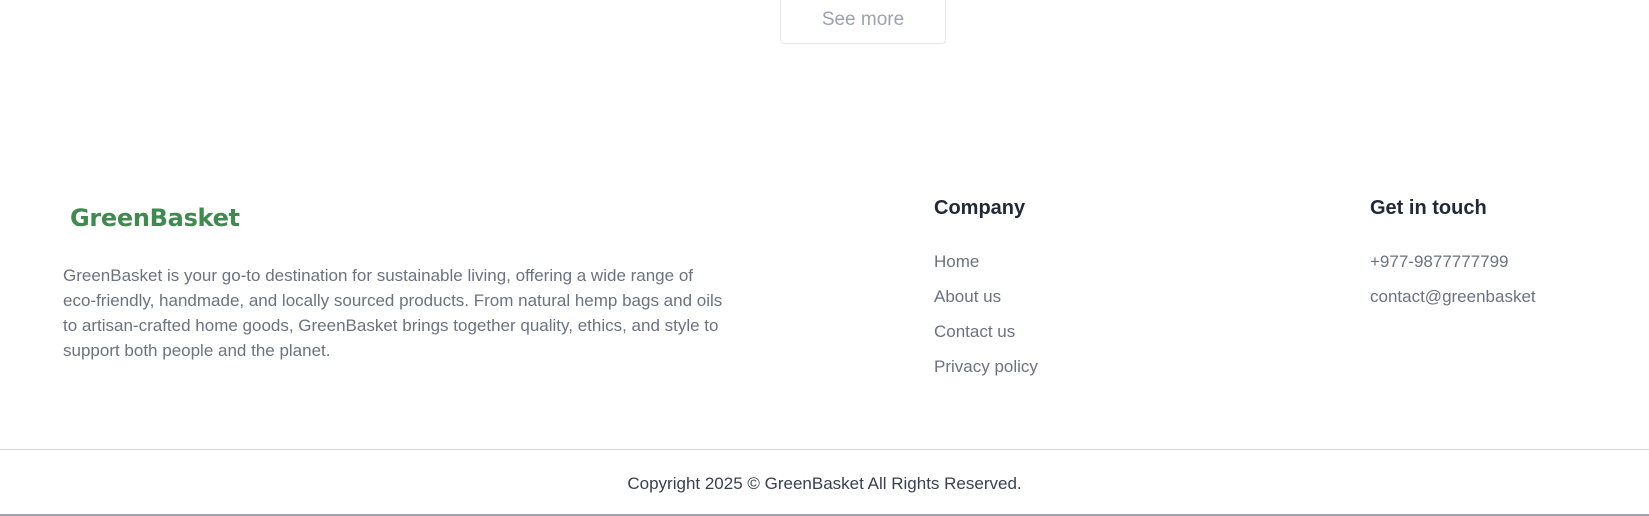  What do you see at coordinates (1428, 208) in the screenshot?
I see `get-in-touch-heading: Get in touch` at bounding box center [1428, 208].